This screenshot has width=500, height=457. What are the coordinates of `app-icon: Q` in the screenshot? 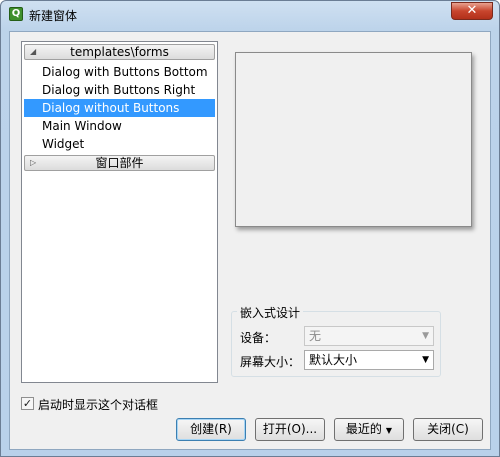 It's located at (16, 14).